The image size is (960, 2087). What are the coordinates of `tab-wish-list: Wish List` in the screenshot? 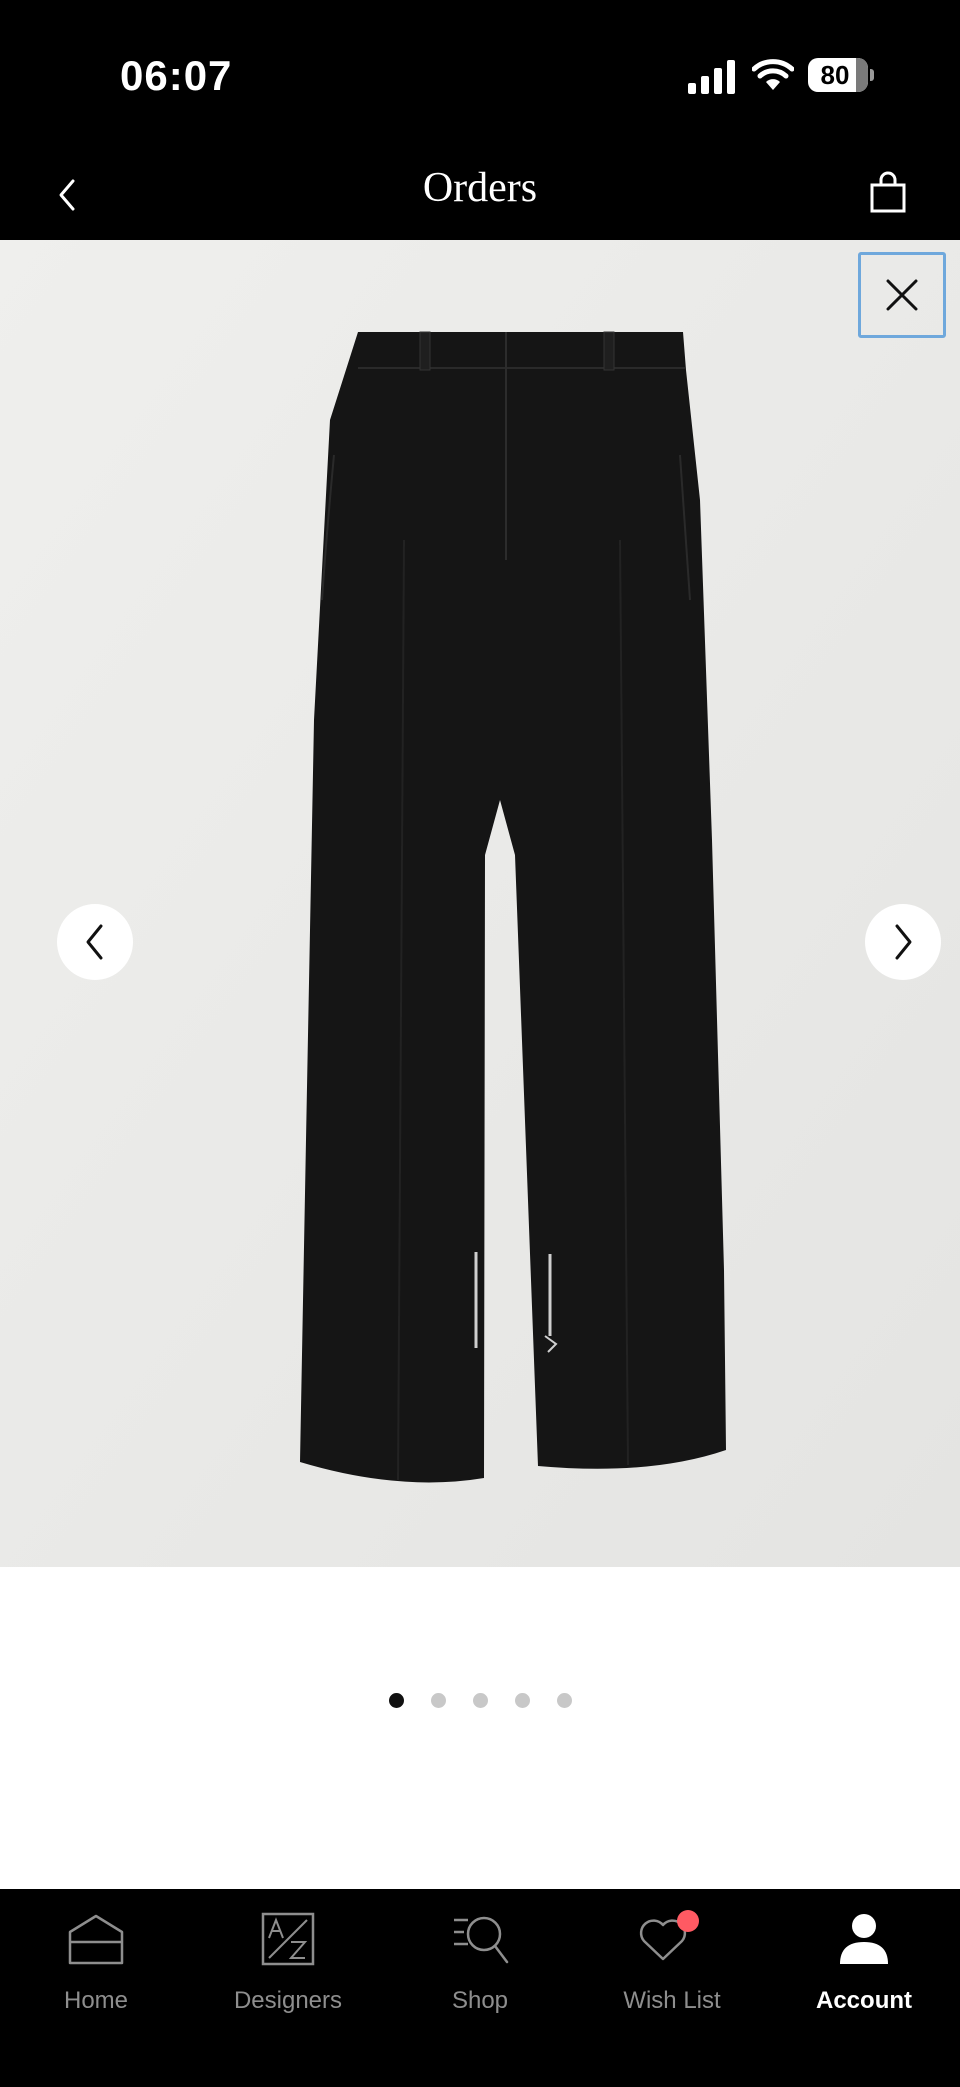 It's located at (672, 1988).